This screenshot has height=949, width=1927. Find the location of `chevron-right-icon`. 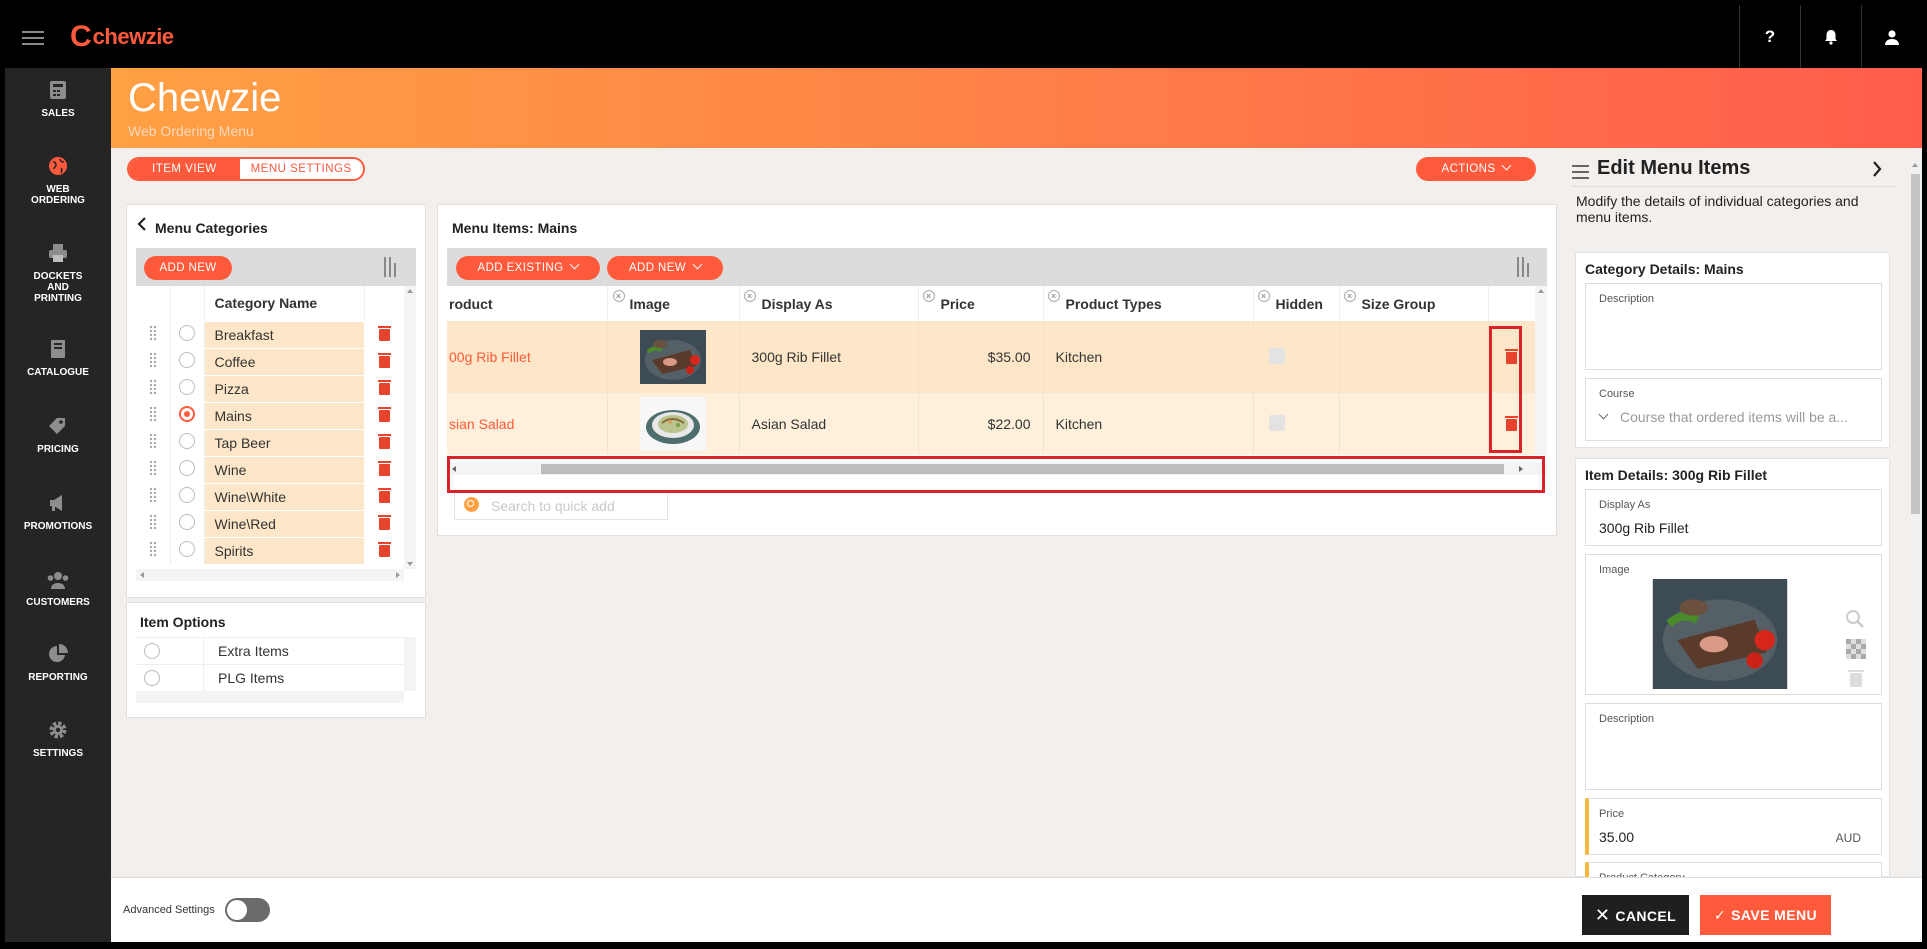

chevron-right-icon is located at coordinates (1877, 169).